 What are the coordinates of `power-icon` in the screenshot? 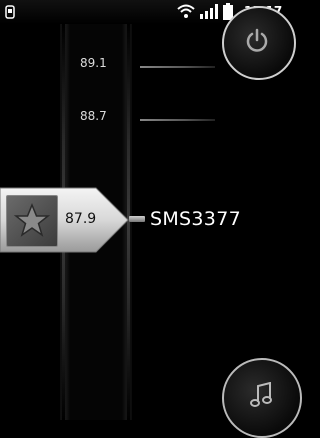 It's located at (257, 40).